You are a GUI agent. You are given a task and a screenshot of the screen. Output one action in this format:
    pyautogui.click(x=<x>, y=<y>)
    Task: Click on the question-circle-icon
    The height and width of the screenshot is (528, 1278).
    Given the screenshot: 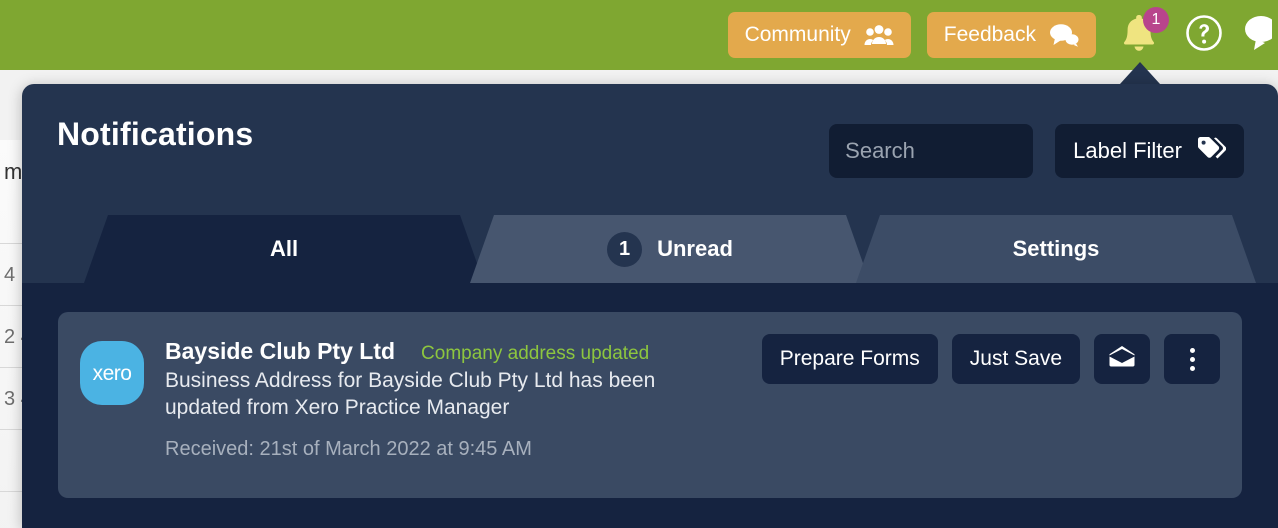 What is the action you would take?
    pyautogui.click(x=1204, y=35)
    